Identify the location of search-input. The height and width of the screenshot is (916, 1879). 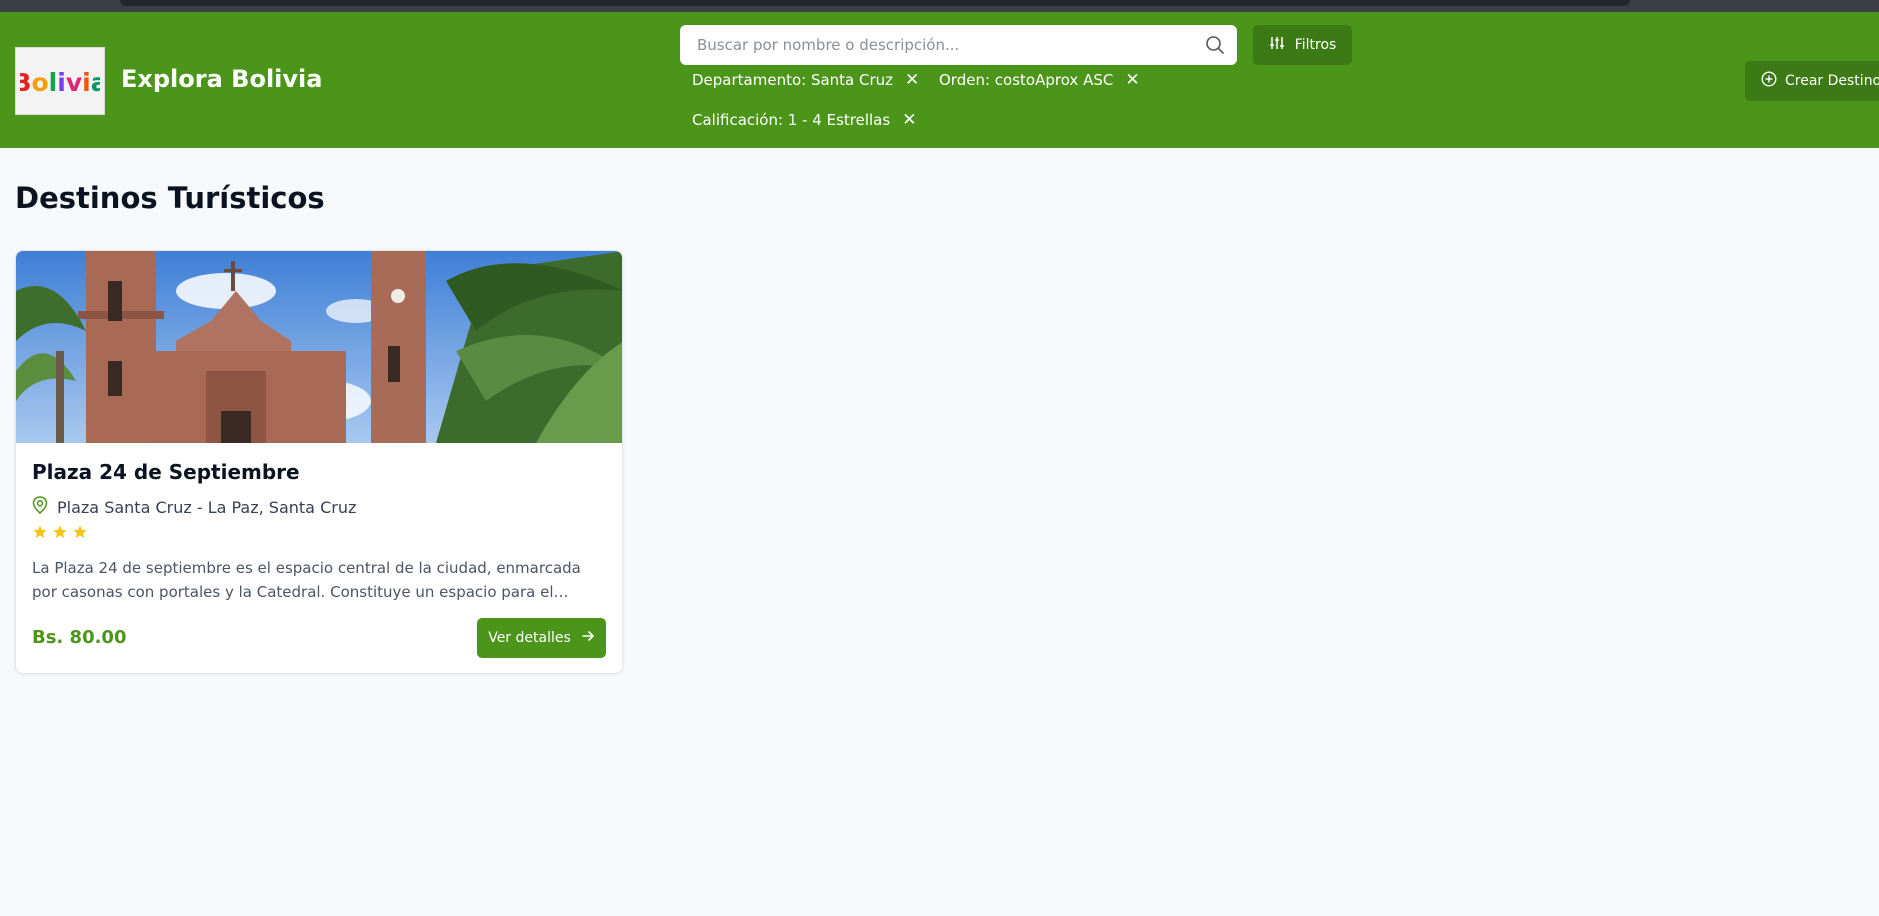
(945, 45).